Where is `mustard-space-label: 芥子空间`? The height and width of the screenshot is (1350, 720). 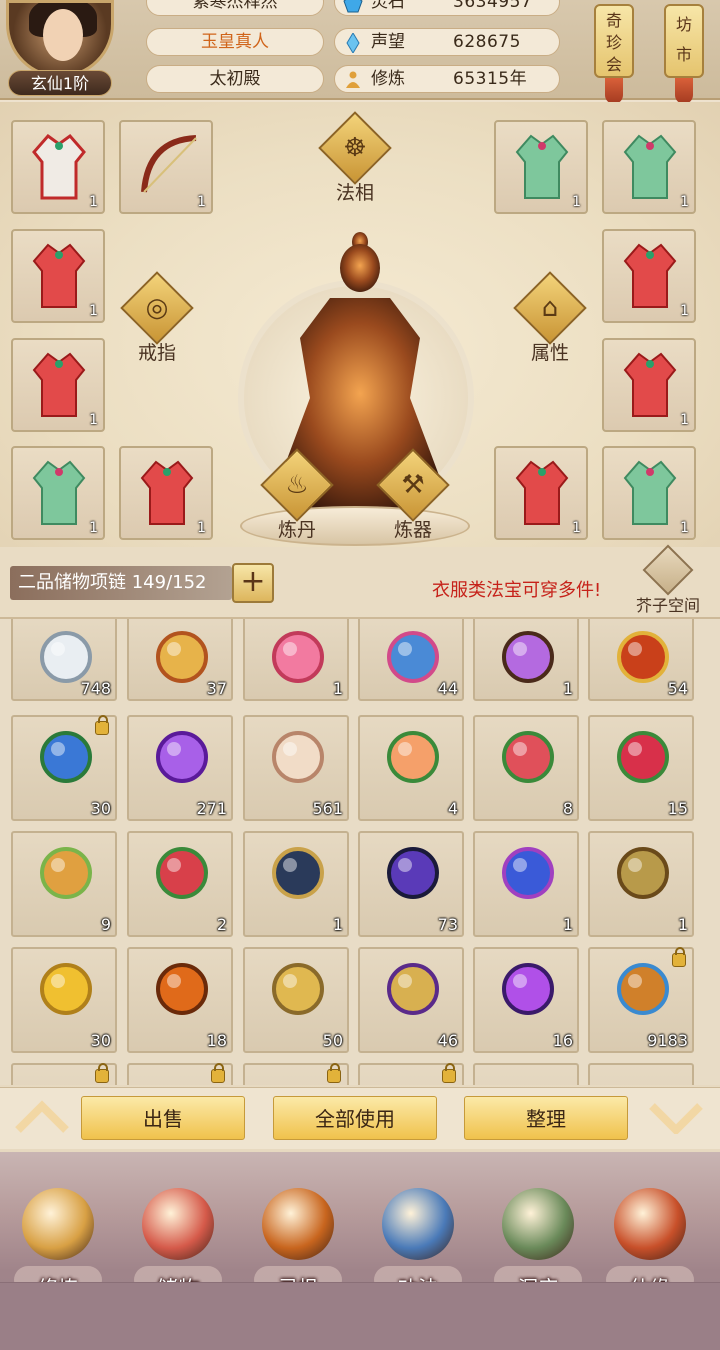 mustard-space-label: 芥子空间 is located at coordinates (667, 605).